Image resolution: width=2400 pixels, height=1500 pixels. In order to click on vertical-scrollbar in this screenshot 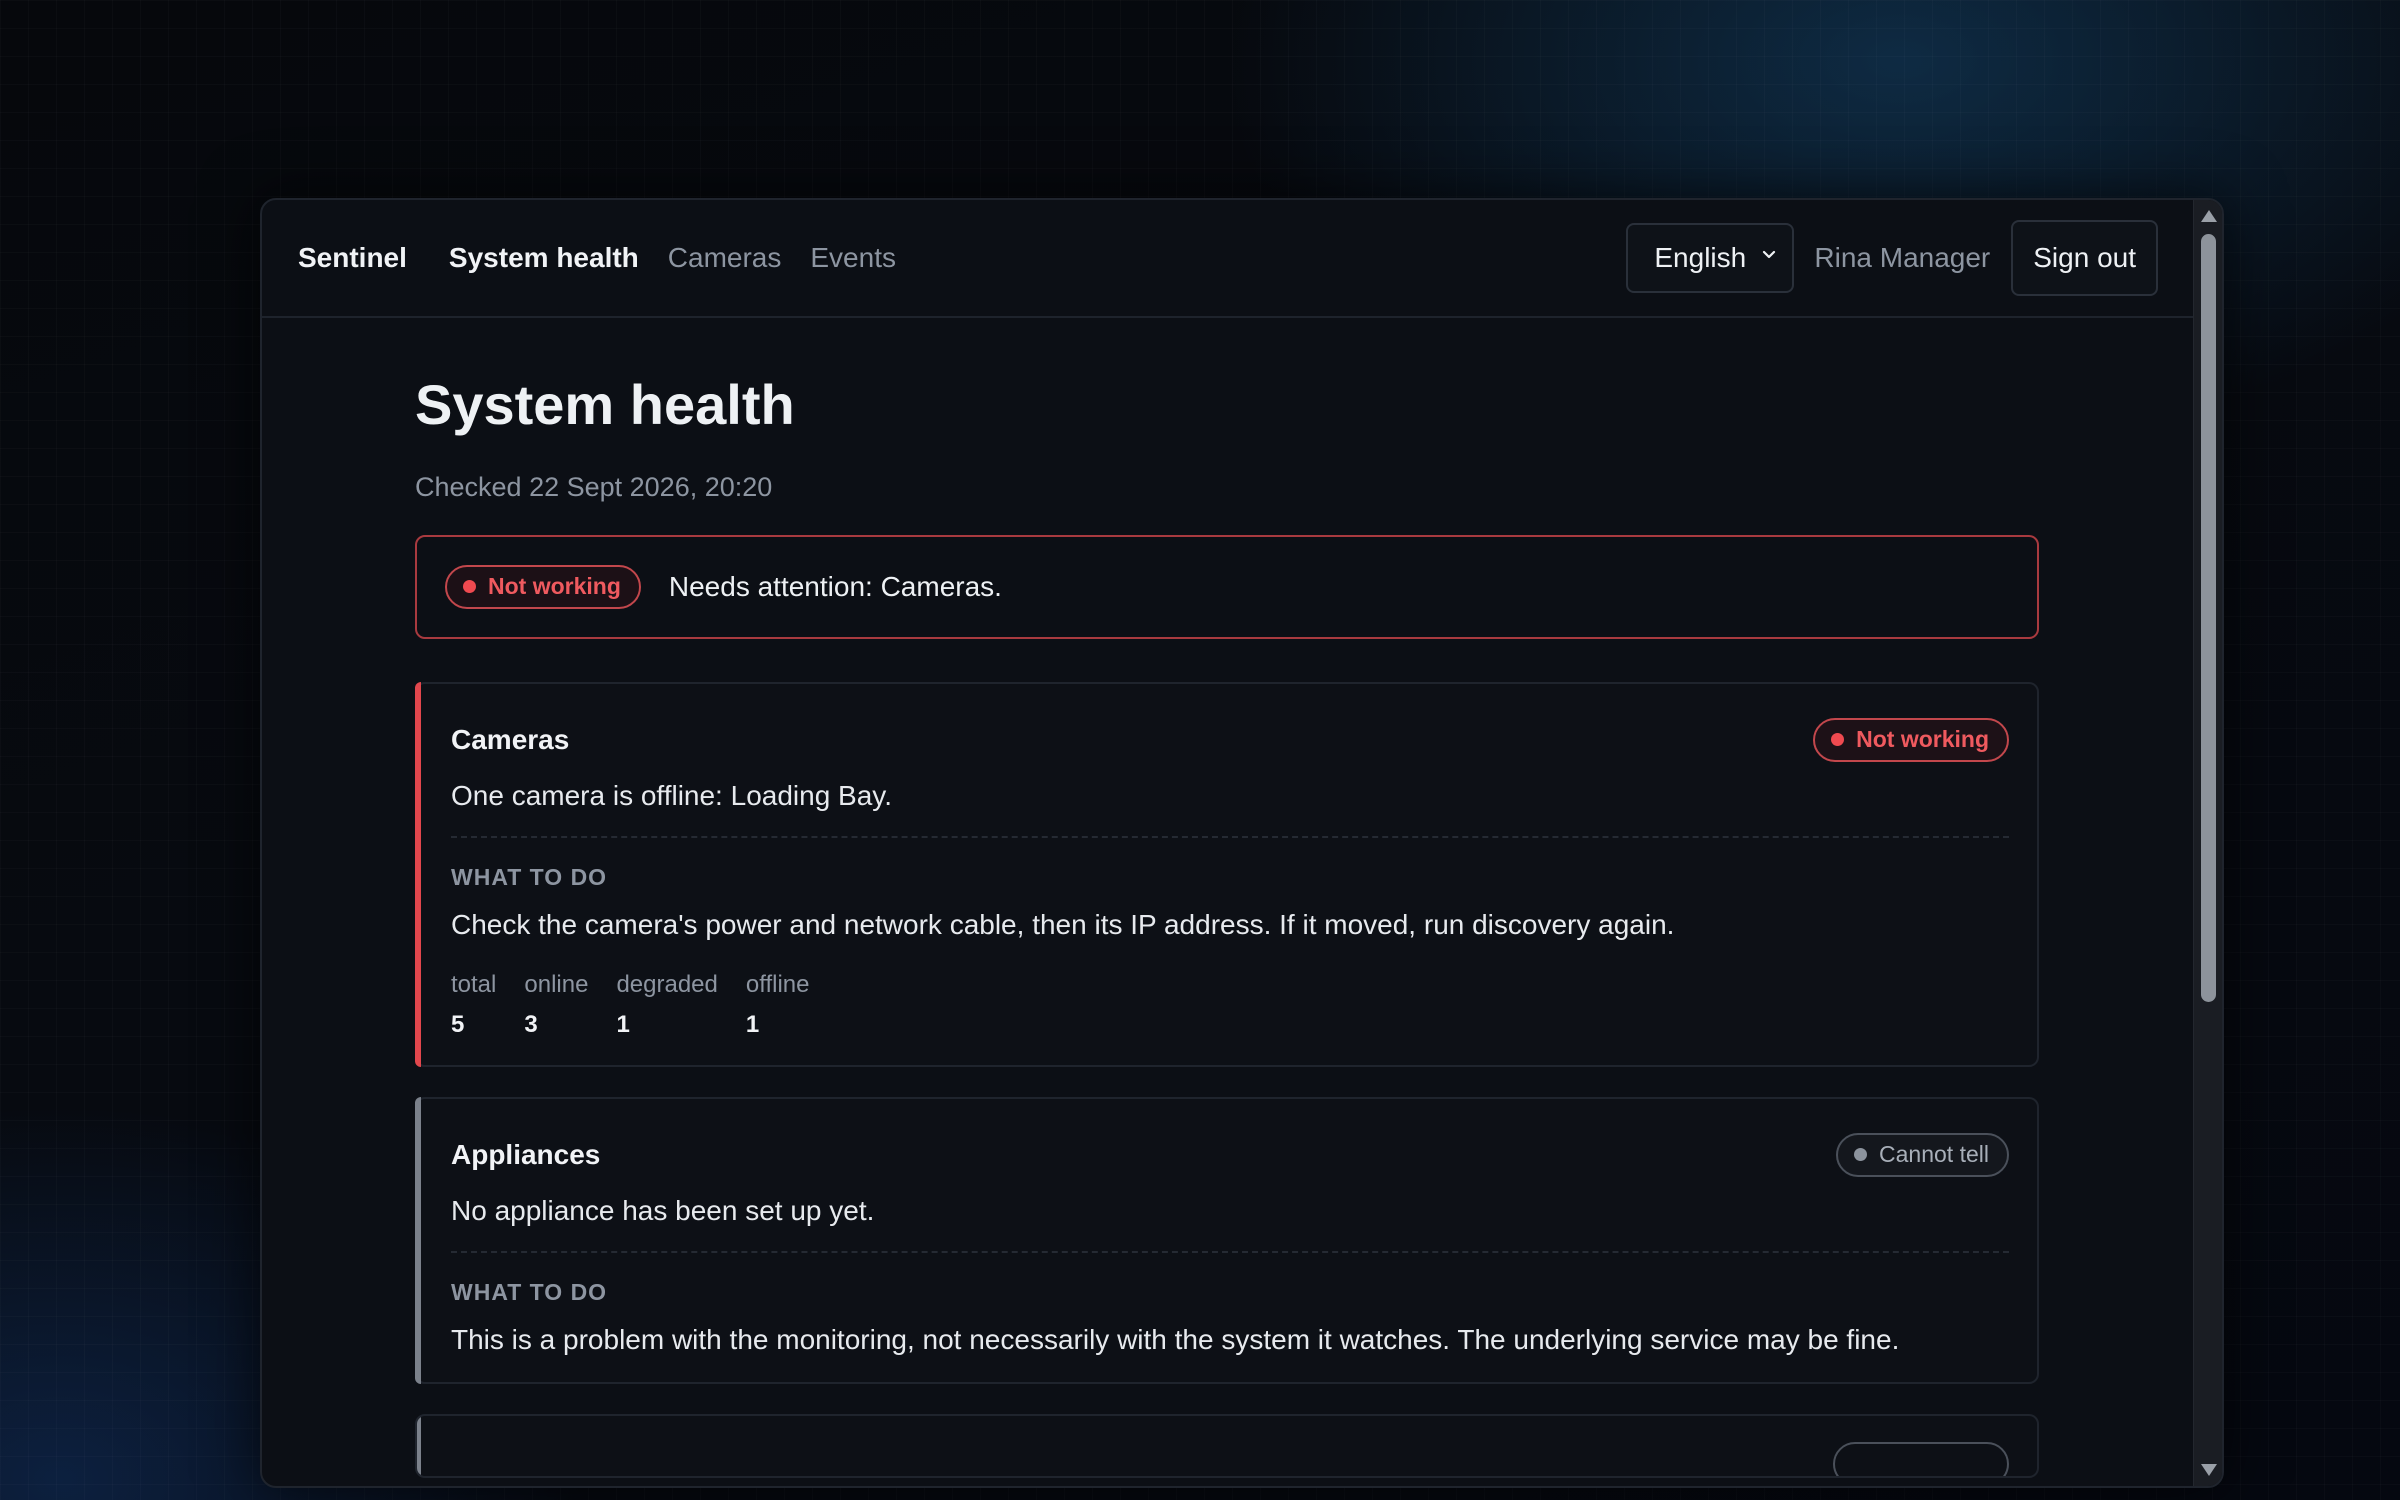, I will do `click(2207, 843)`.